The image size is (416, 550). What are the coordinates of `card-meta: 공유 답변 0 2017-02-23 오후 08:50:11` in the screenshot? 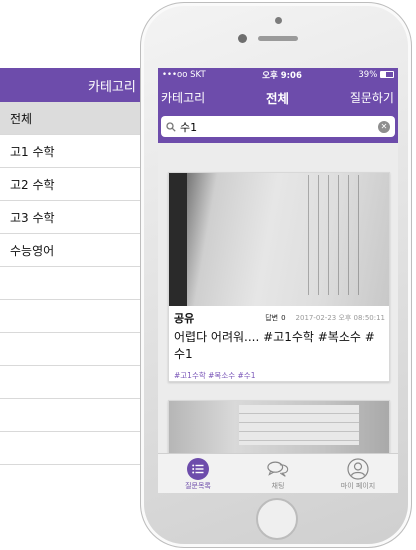 It's located at (279, 316).